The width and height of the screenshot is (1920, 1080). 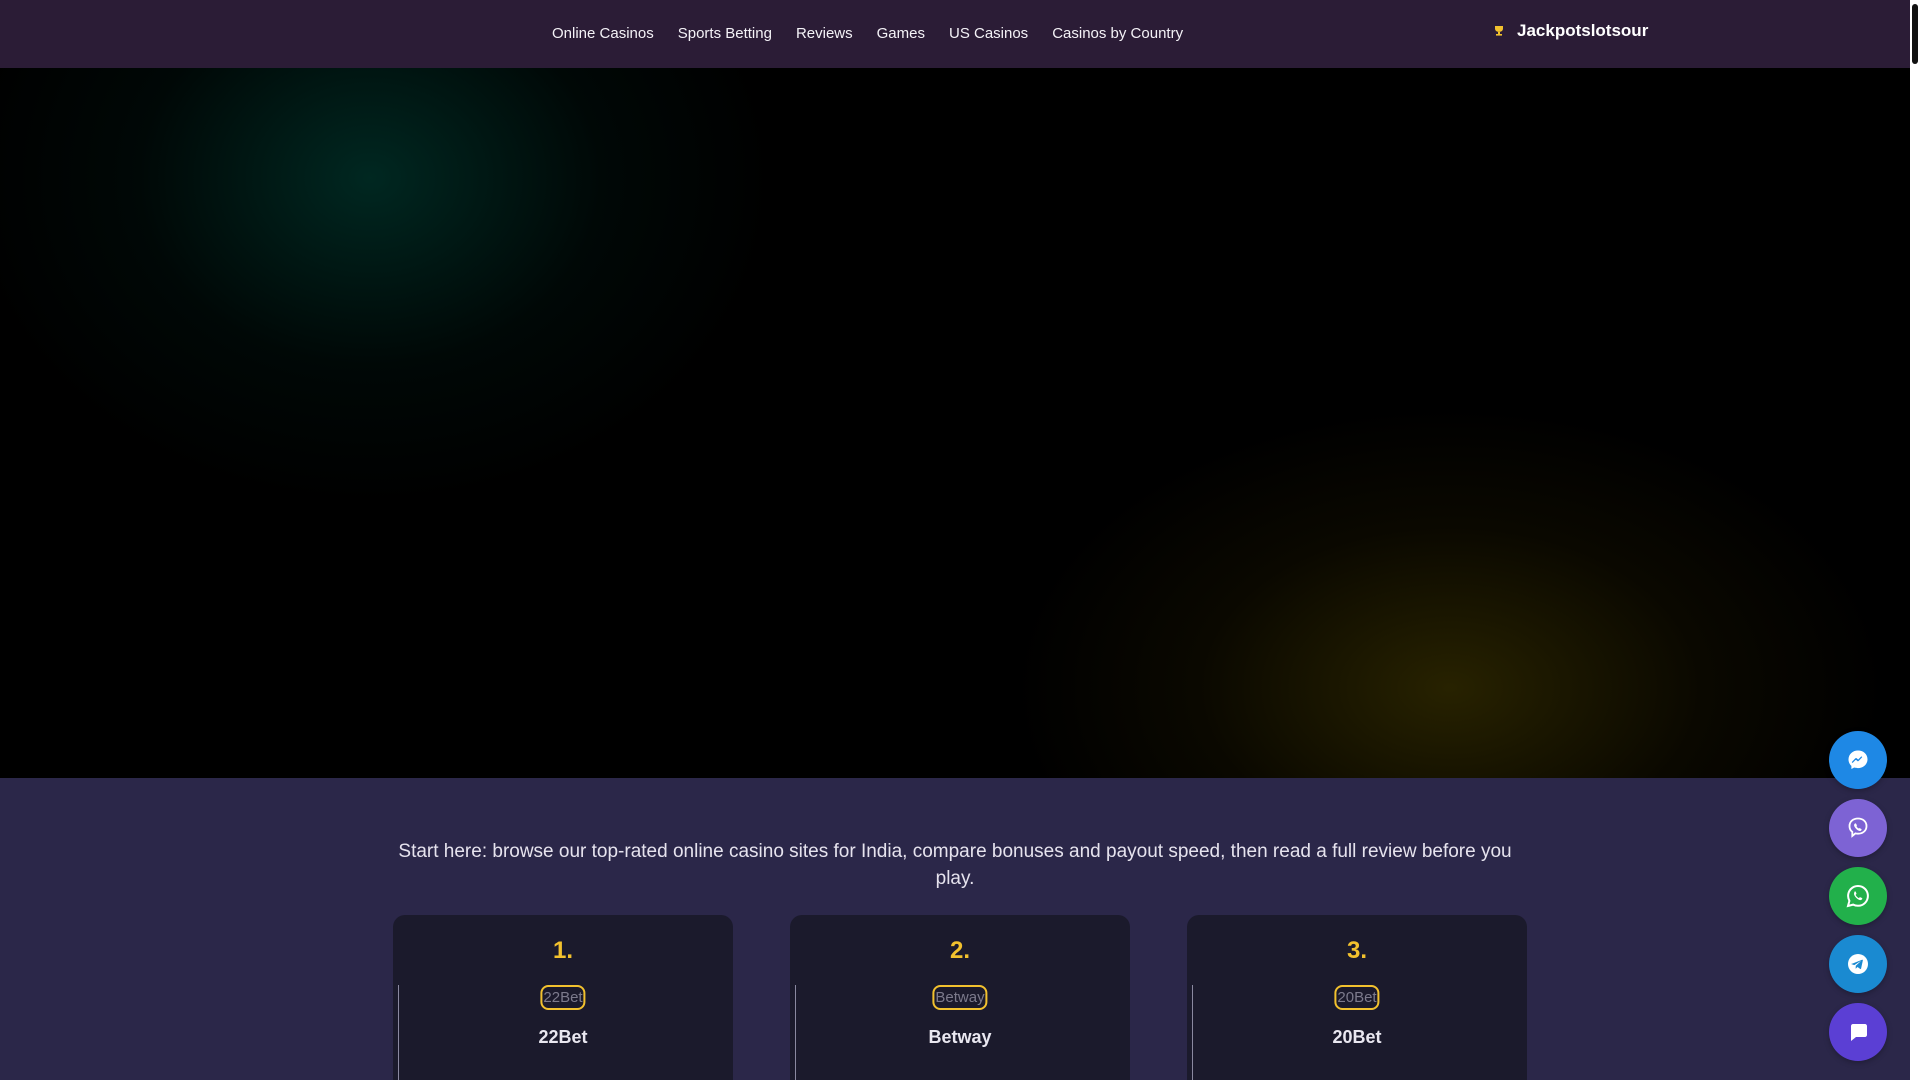 What do you see at coordinates (988, 33) in the screenshot?
I see `nav-us-casinos: US Casinos` at bounding box center [988, 33].